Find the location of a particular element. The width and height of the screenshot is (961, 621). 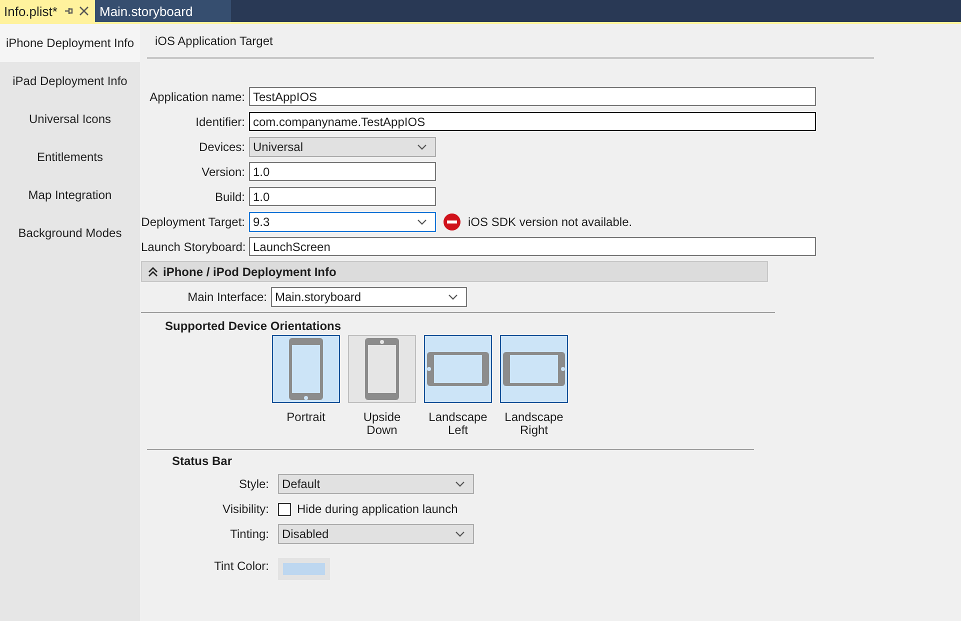

orientation-label: Landscape Right is located at coordinates (534, 424).